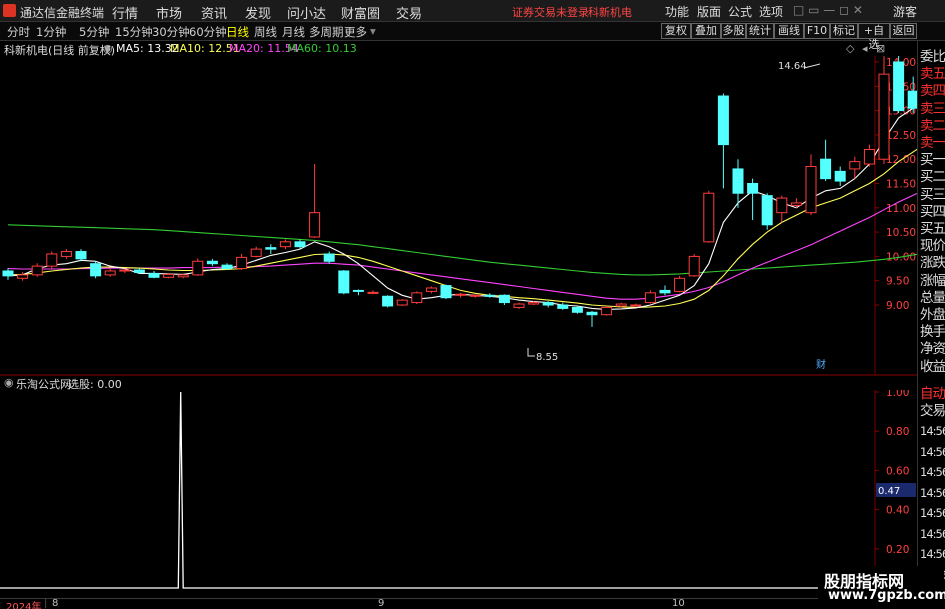 The height and width of the screenshot is (609, 945). I want to click on add-watchlist-button: +自选, so click(874, 37).